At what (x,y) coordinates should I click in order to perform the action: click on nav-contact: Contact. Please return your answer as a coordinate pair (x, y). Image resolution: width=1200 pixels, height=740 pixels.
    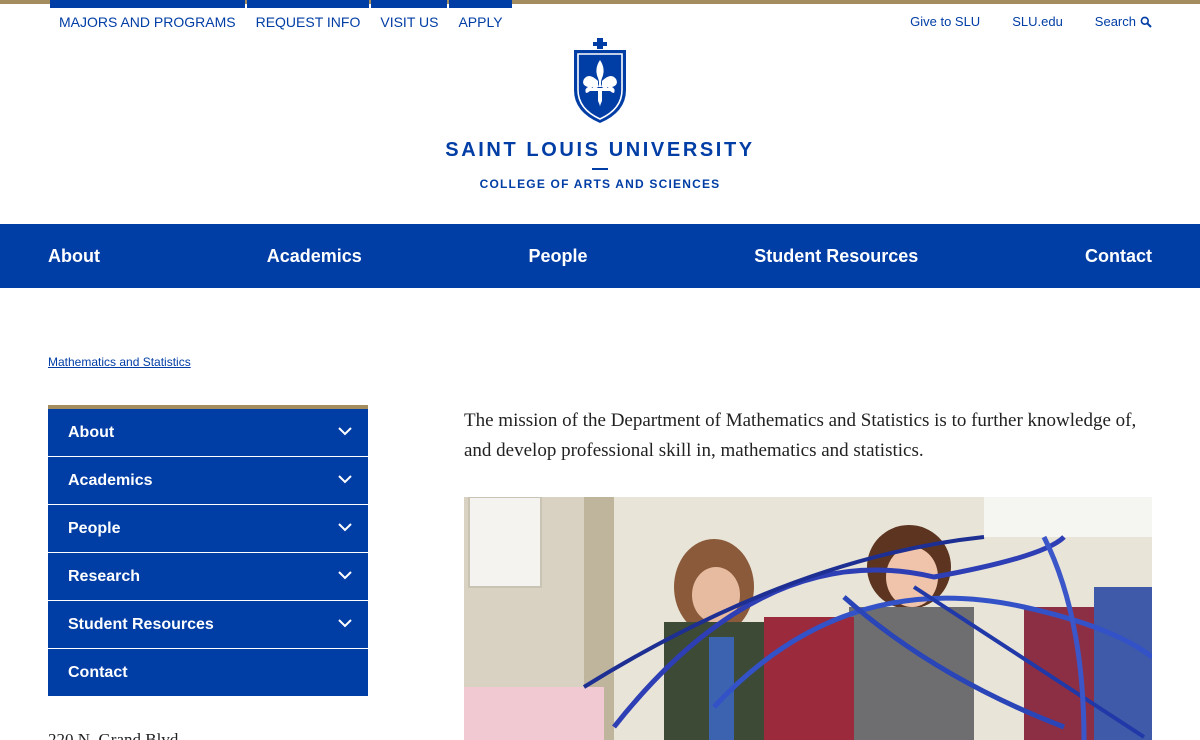
    Looking at the image, I should click on (1118, 256).